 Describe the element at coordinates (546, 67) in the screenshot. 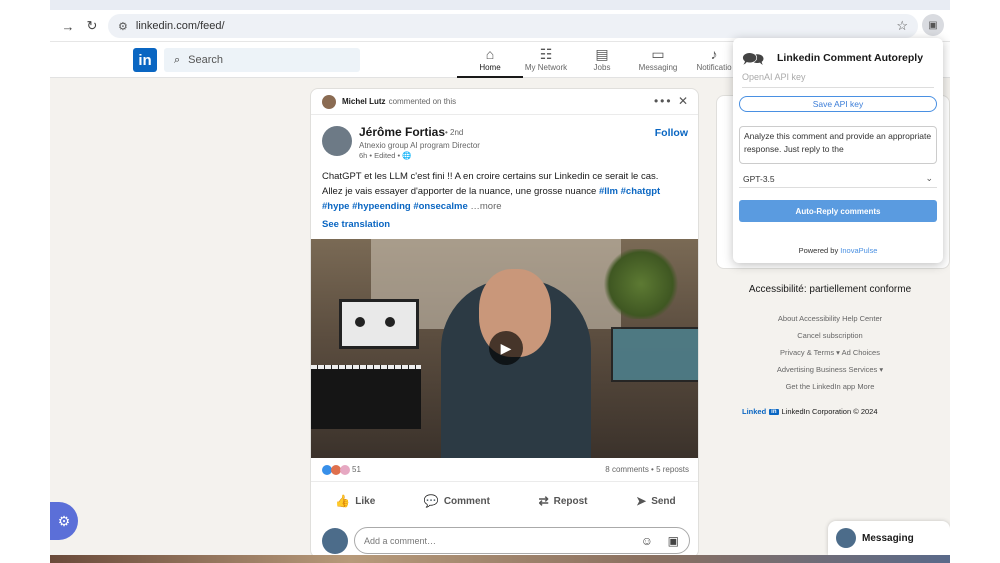

I see `nav-label: My Network` at that location.